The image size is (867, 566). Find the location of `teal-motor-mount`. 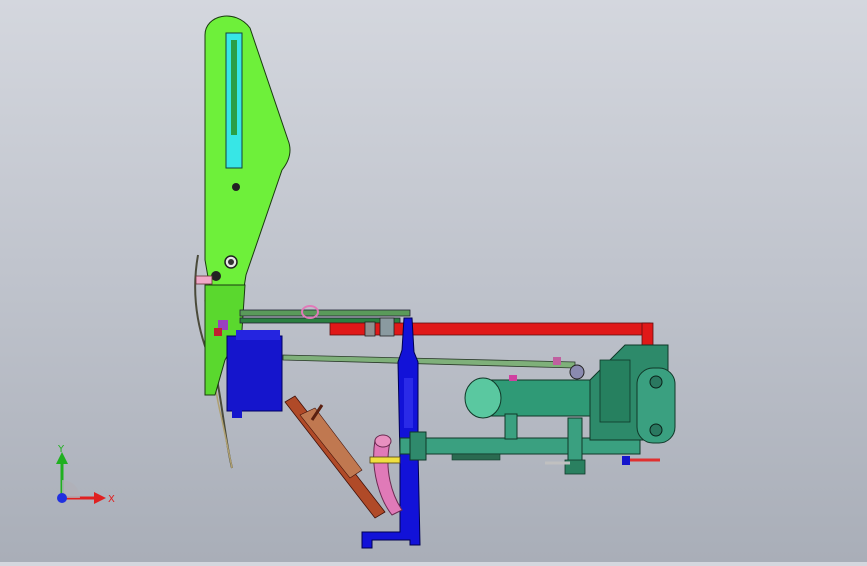

teal-motor-mount is located at coordinates (511, 426).